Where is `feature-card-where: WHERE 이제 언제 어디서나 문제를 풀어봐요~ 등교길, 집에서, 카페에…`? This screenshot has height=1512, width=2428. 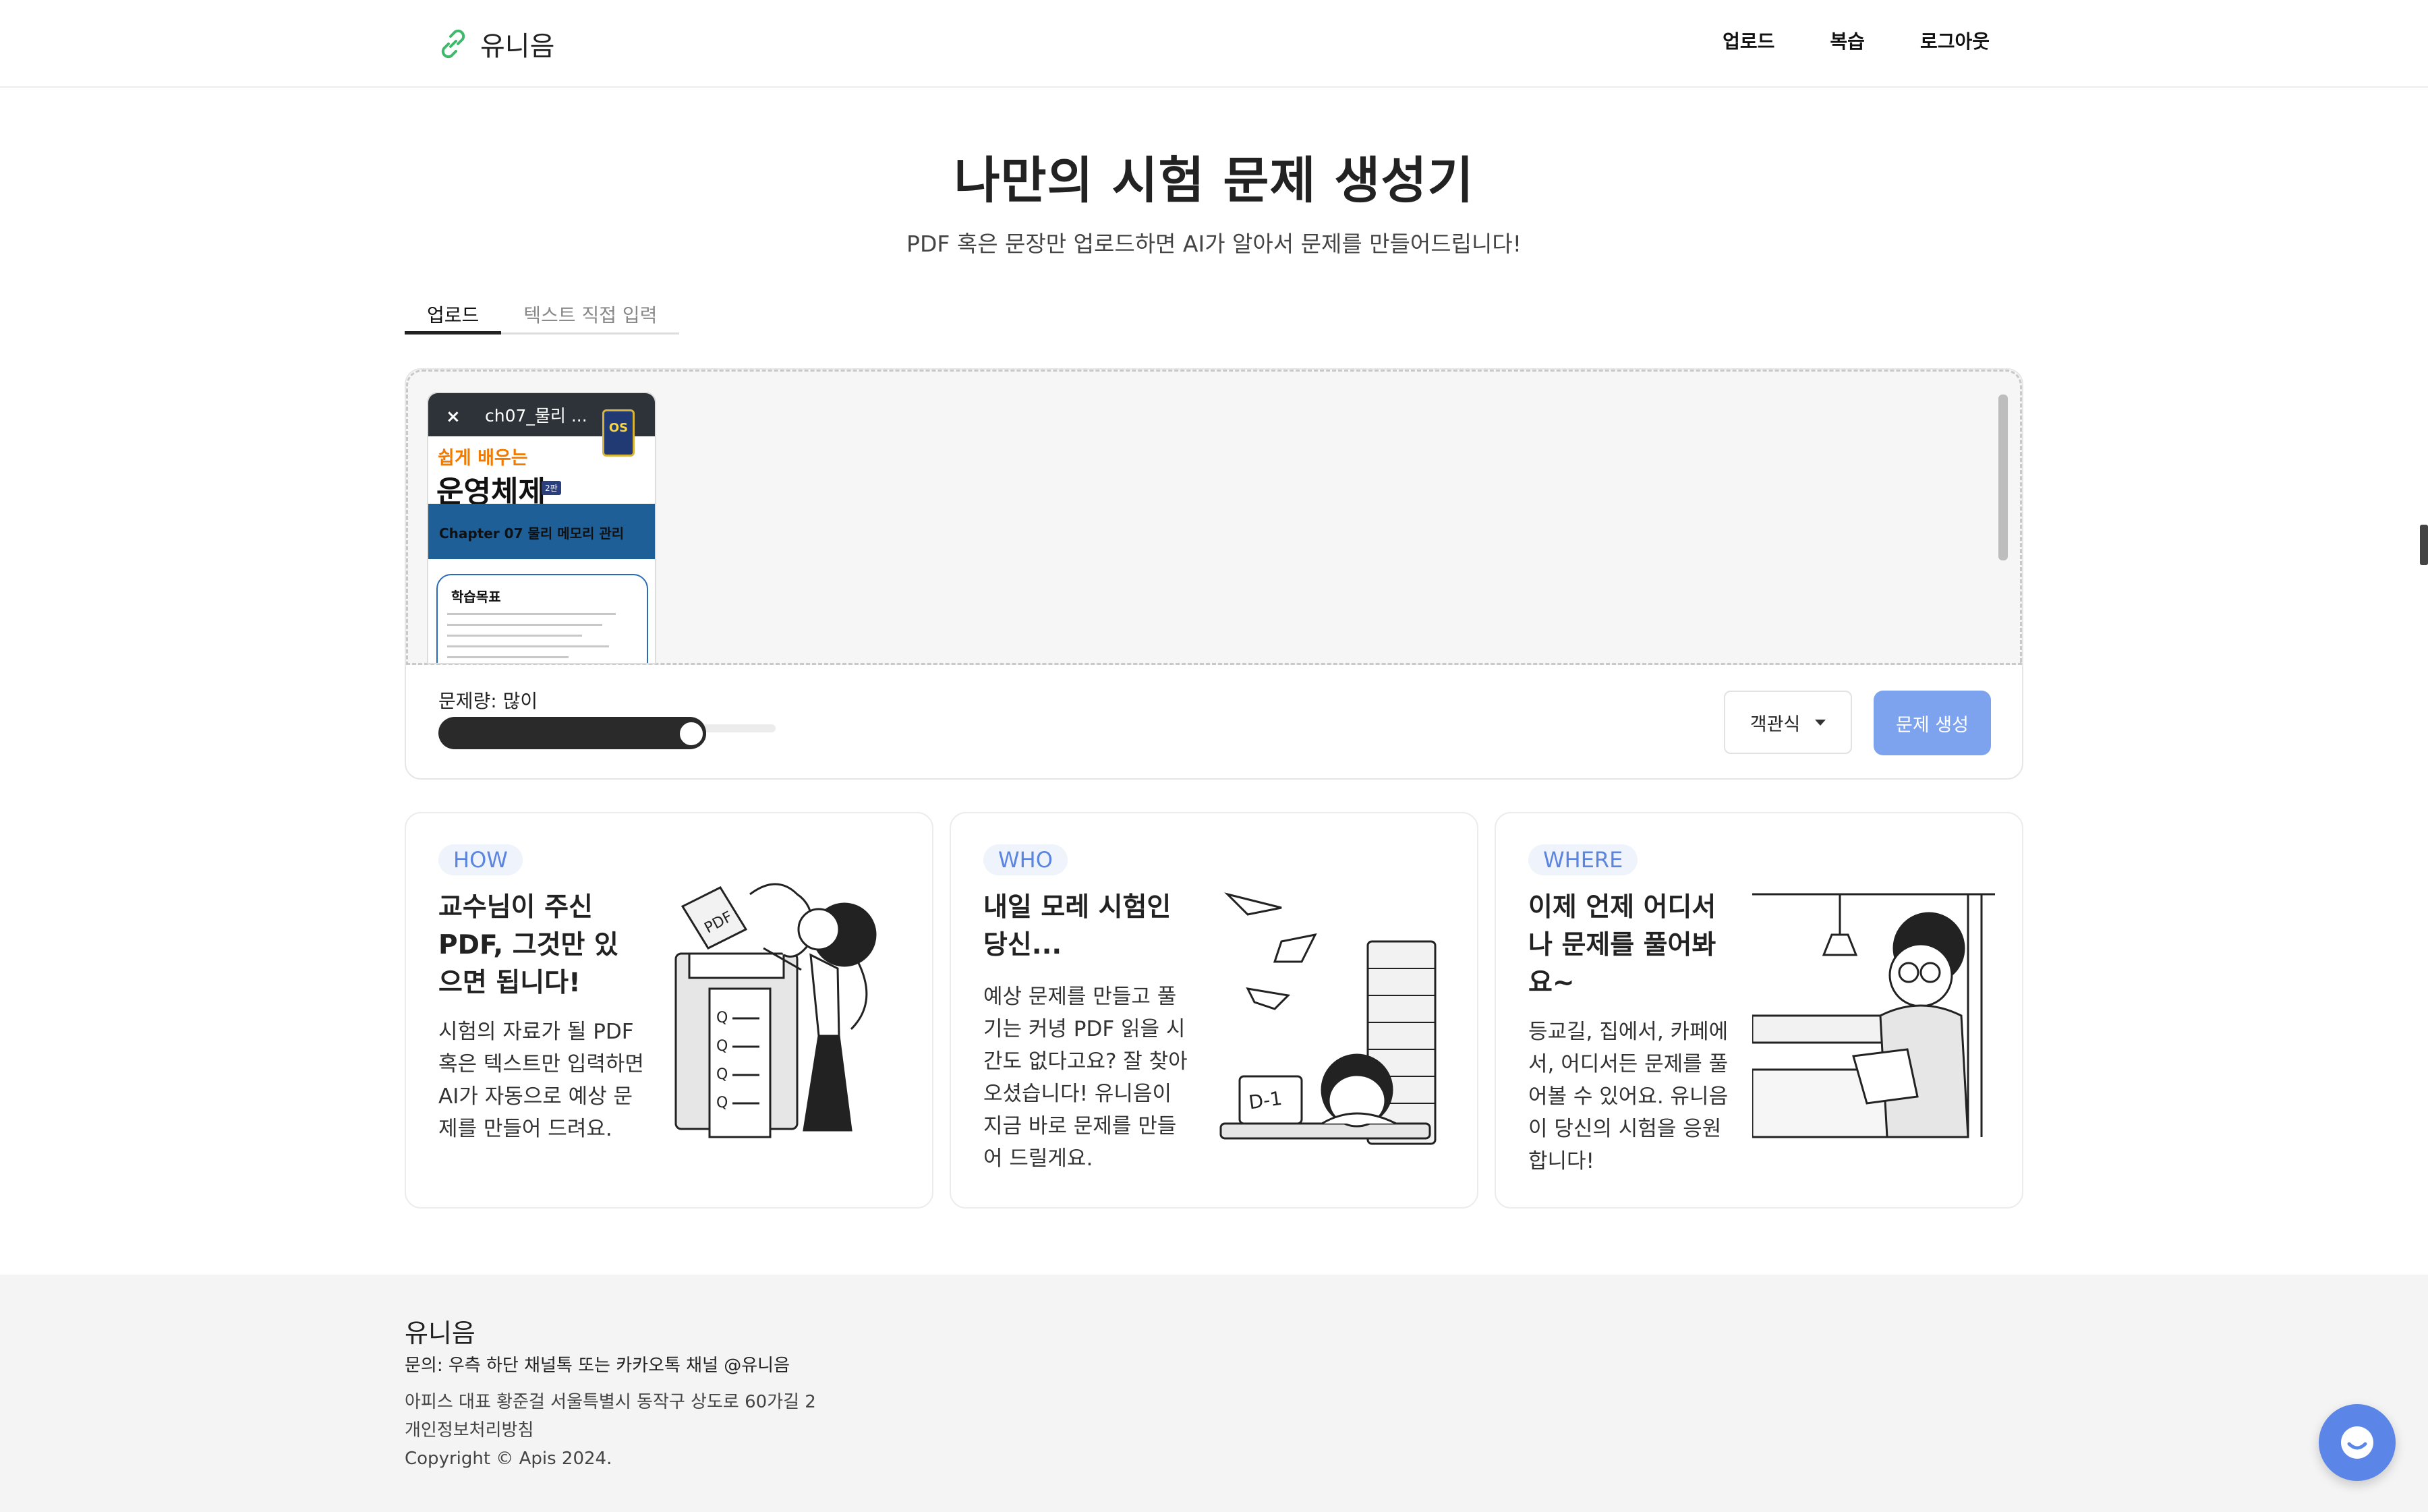 feature-card-where: WHERE 이제 언제 어디서나 문제를 풀어봐요~ 등교길, 집에서, 카페에… is located at coordinates (1759, 1011).